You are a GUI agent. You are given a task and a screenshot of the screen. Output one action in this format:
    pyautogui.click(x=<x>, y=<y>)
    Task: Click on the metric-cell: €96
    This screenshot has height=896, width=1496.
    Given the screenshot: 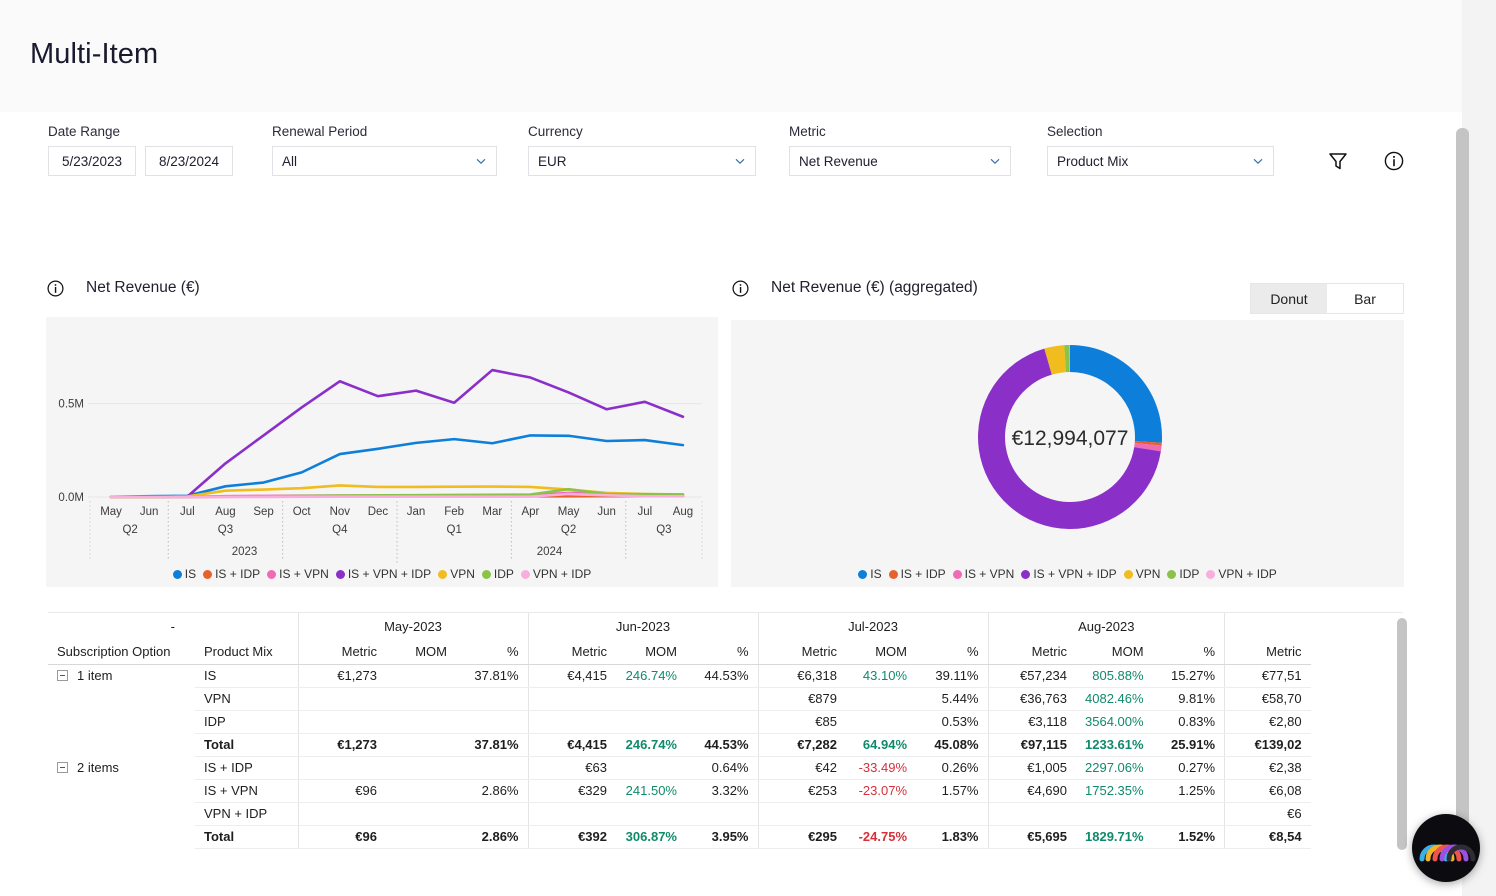 What is the action you would take?
    pyautogui.click(x=341, y=837)
    